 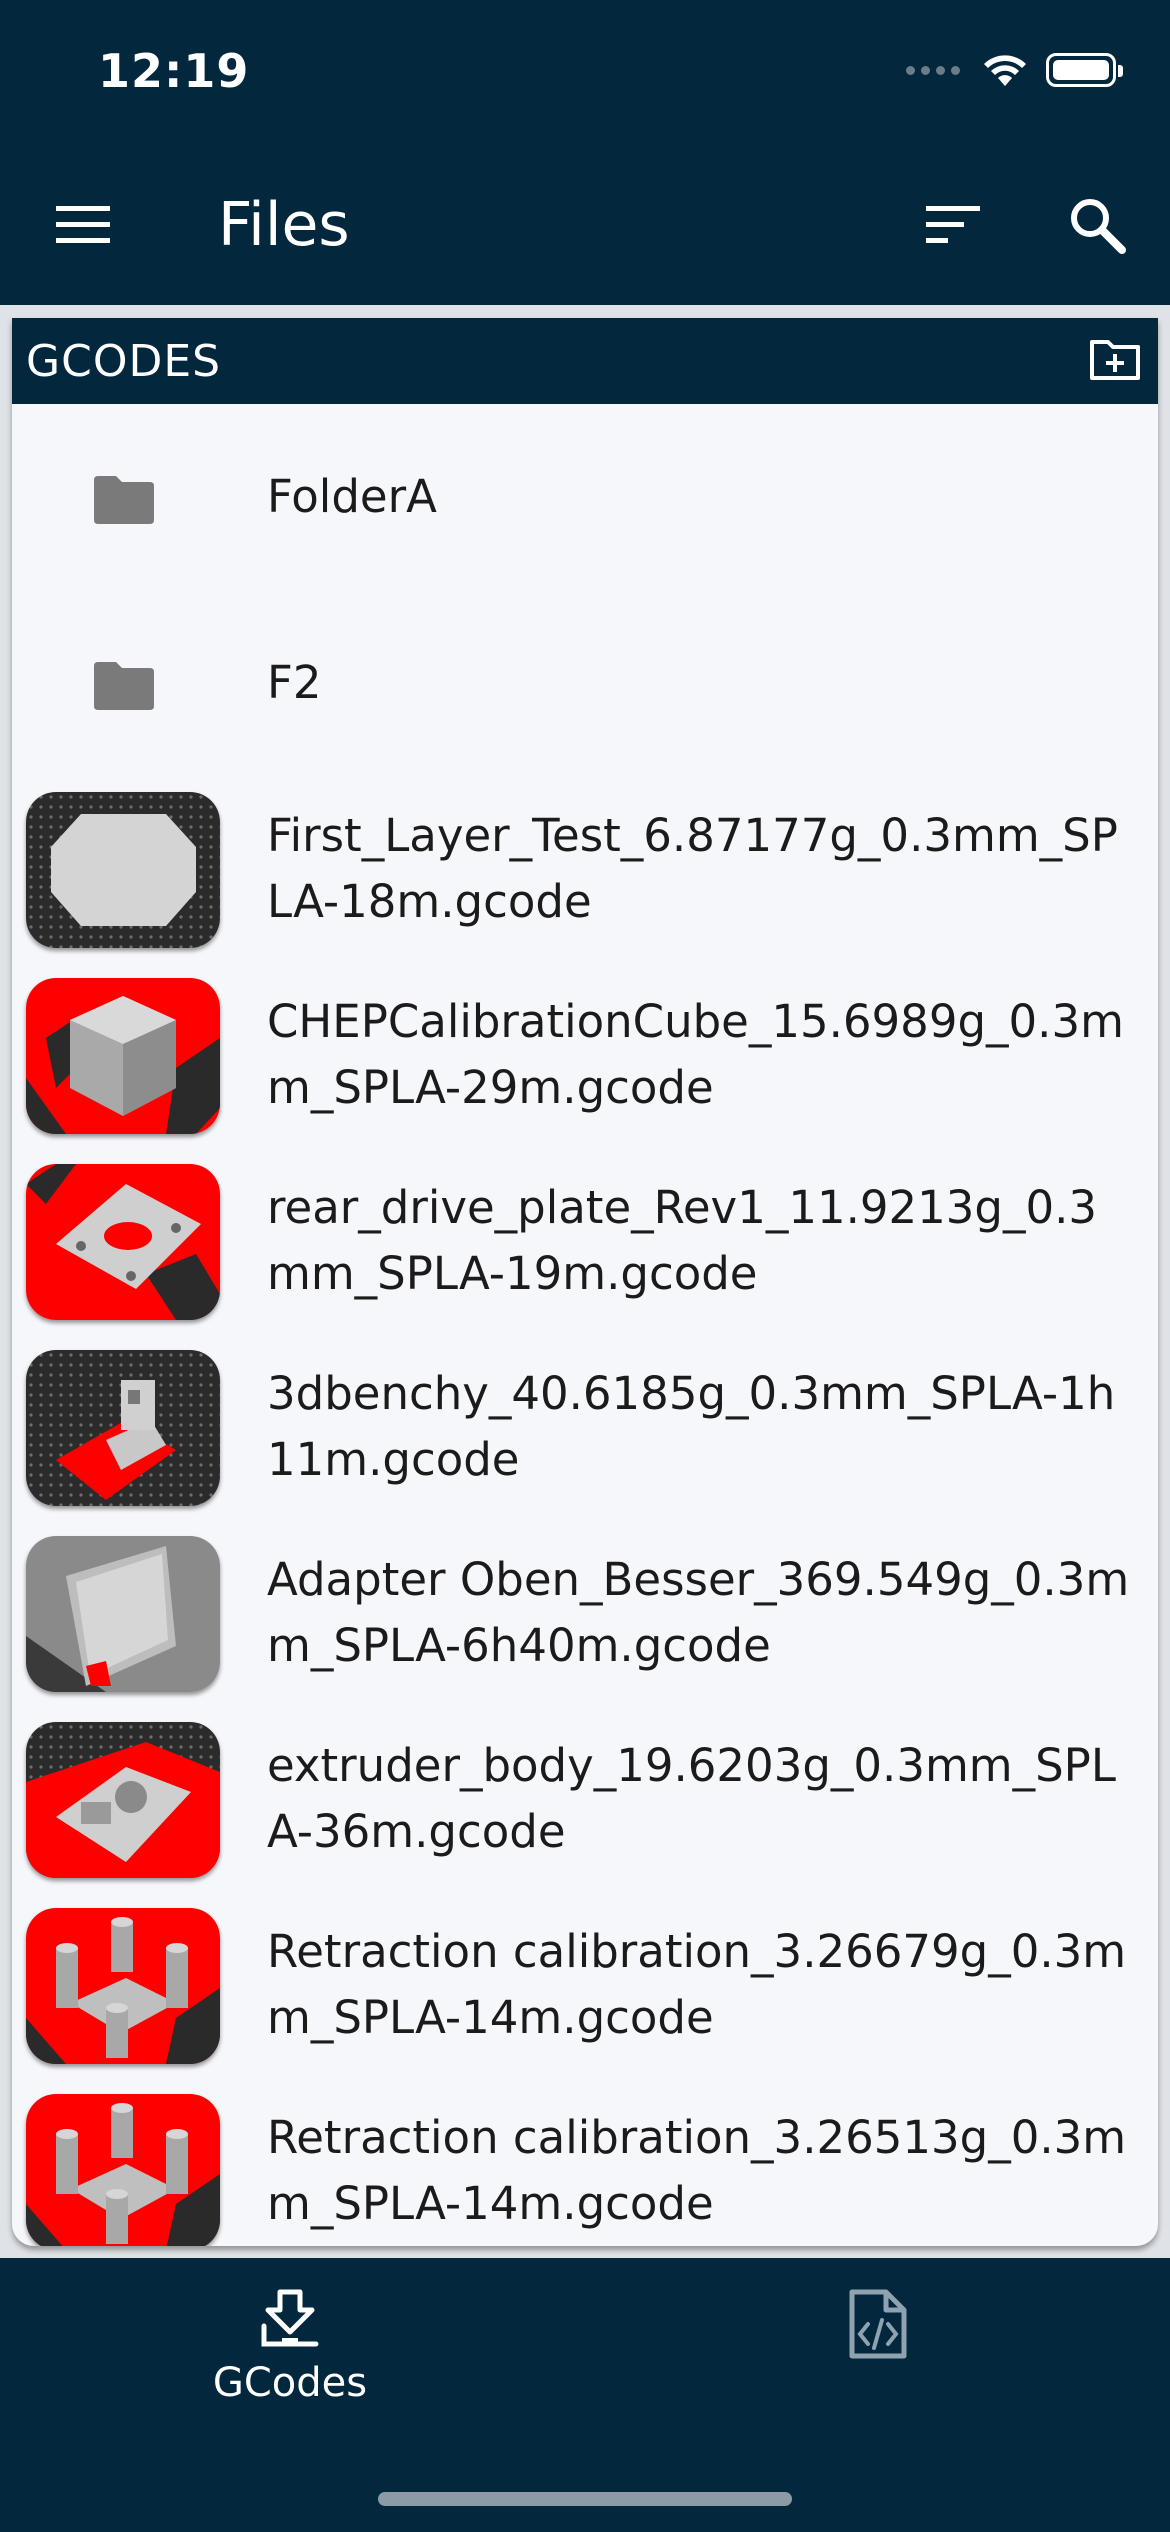 I want to click on bottom-tab-bar: GCodes, so click(x=585, y=2395).